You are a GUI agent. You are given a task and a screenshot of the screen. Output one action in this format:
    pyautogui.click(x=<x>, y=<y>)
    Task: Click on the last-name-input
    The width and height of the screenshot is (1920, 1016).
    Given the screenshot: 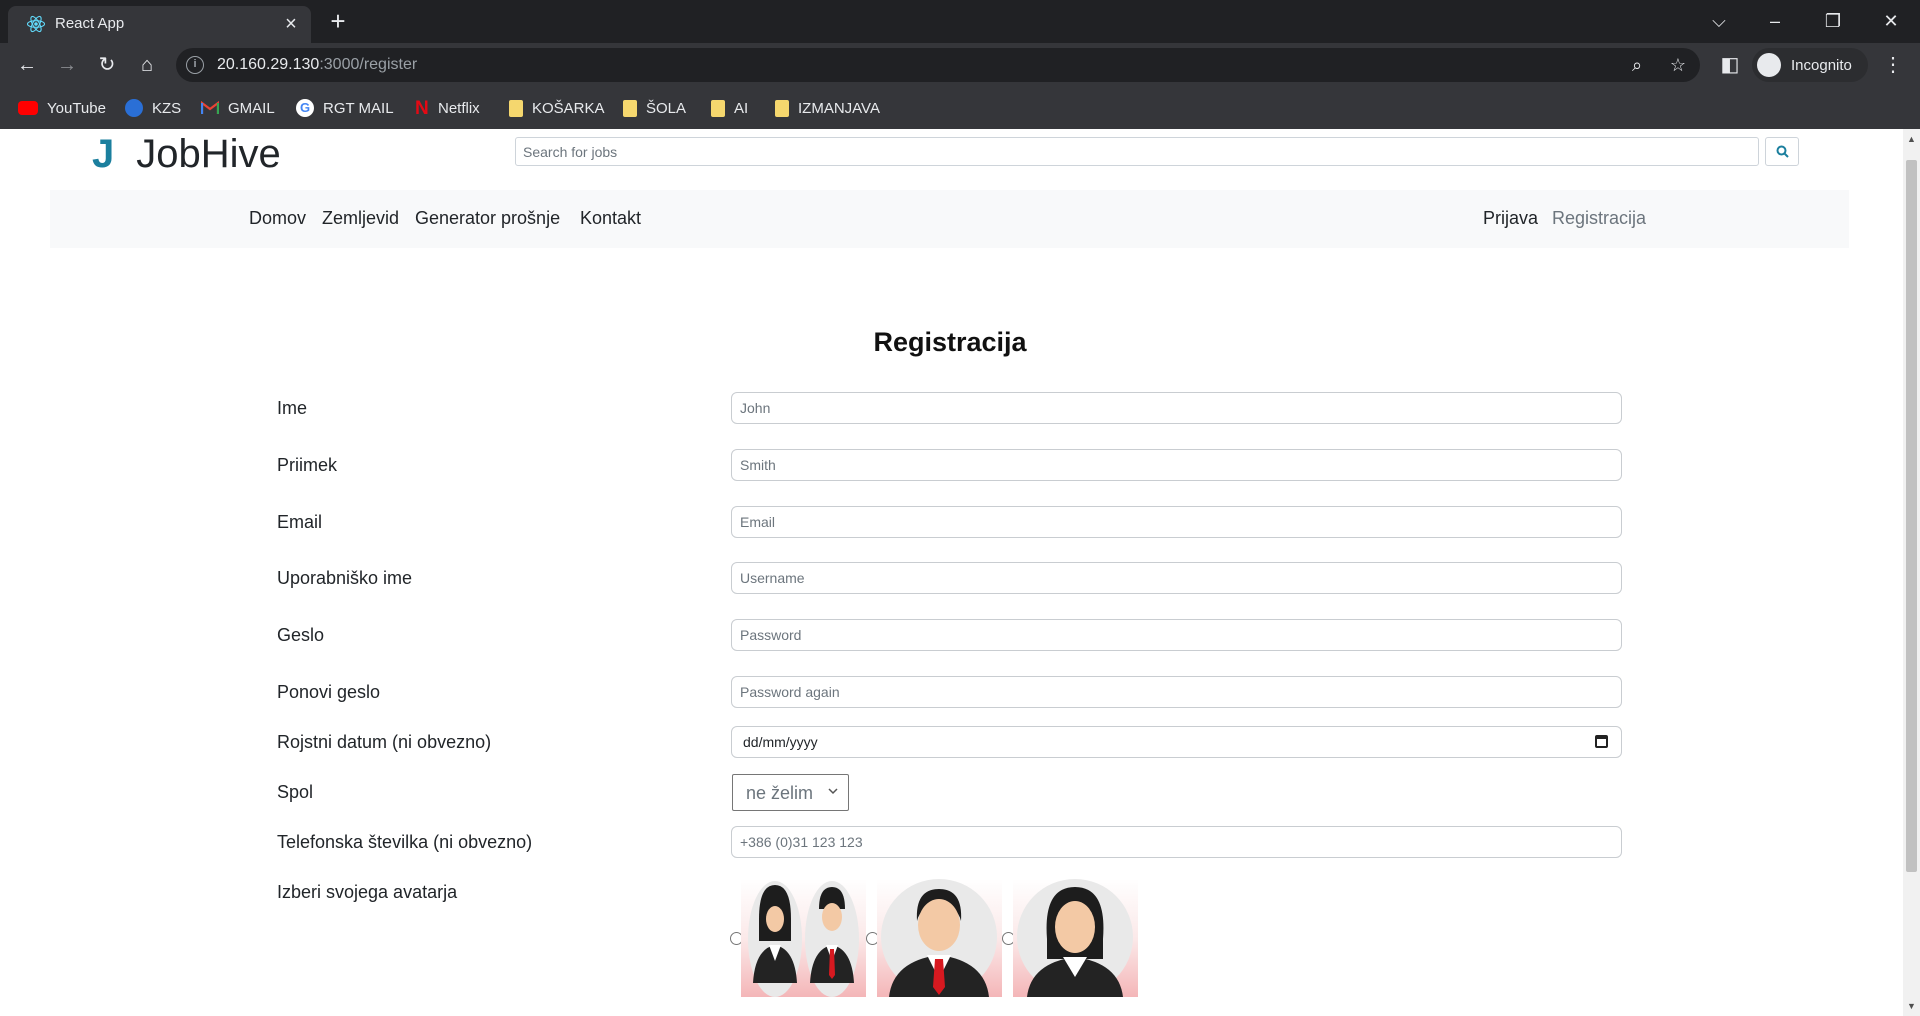 What is the action you would take?
    pyautogui.click(x=1176, y=465)
    